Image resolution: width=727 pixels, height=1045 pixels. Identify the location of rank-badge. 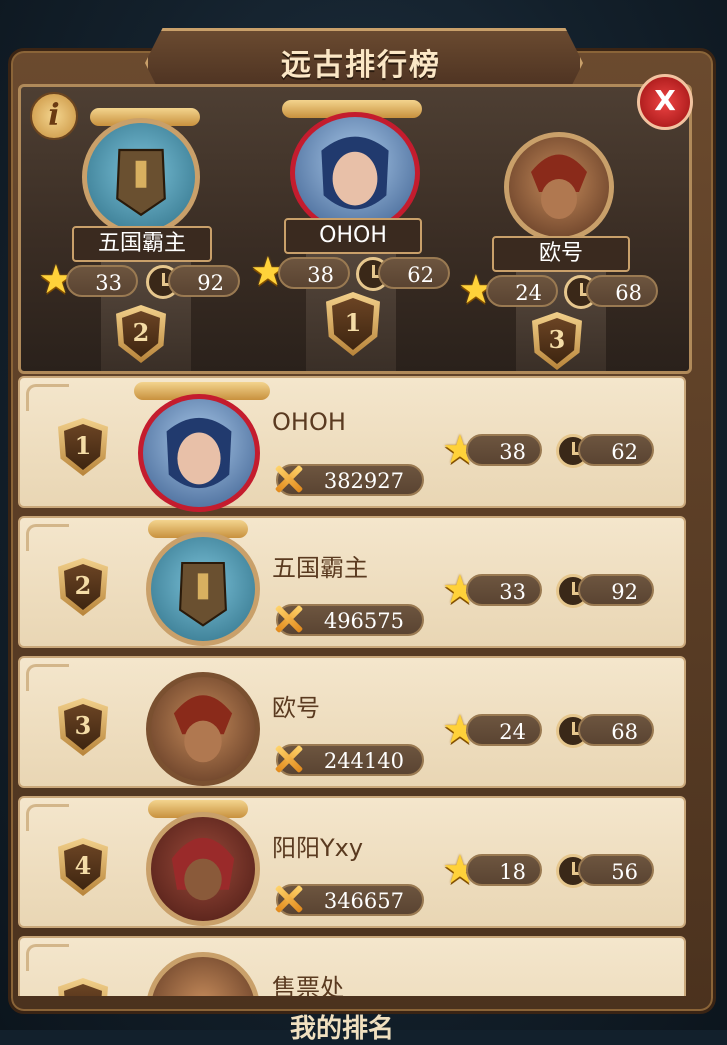
(83, 987).